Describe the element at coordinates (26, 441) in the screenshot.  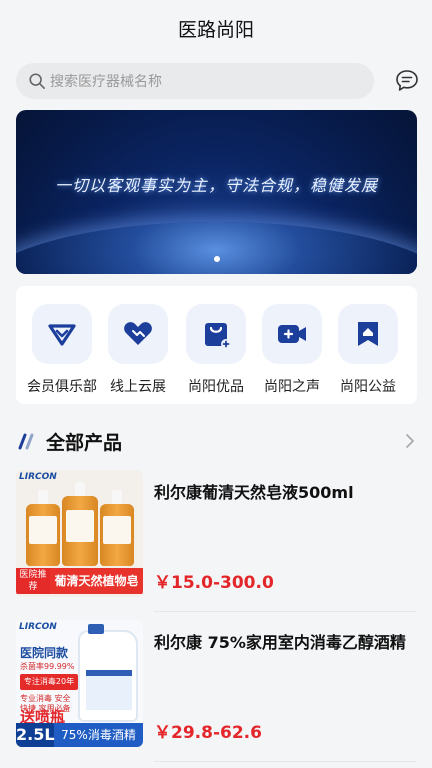
I see `section-slash-icon` at that location.